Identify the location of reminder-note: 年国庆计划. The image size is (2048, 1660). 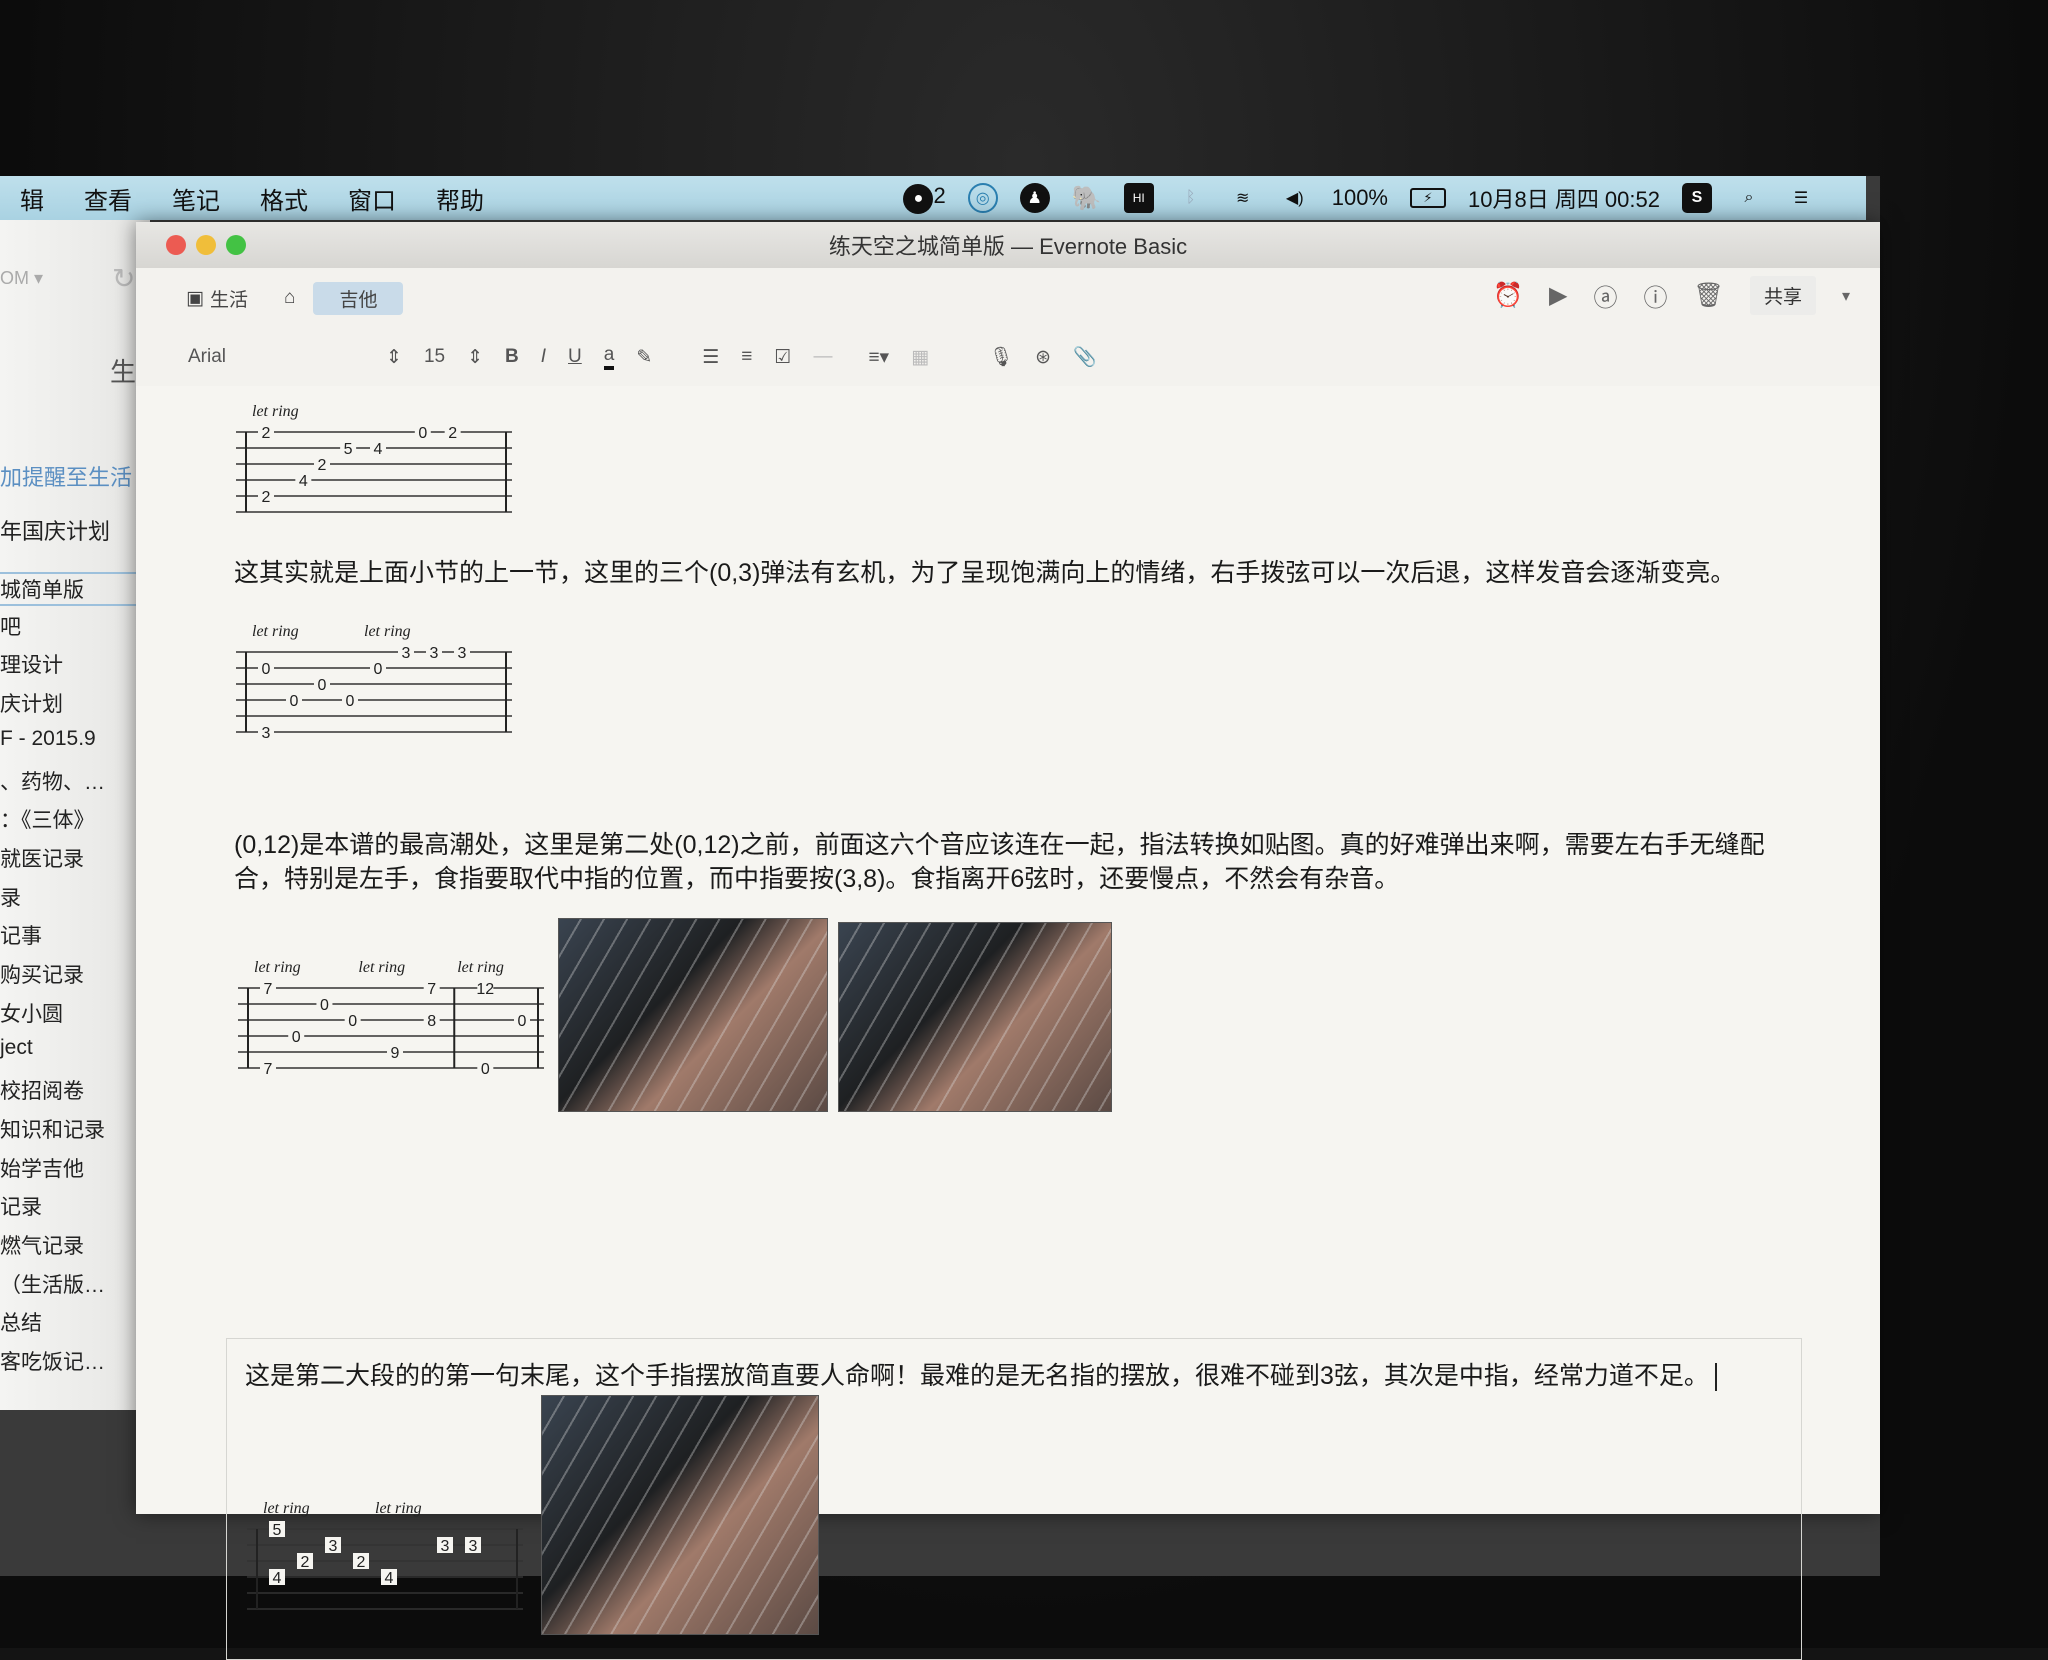
(55, 530).